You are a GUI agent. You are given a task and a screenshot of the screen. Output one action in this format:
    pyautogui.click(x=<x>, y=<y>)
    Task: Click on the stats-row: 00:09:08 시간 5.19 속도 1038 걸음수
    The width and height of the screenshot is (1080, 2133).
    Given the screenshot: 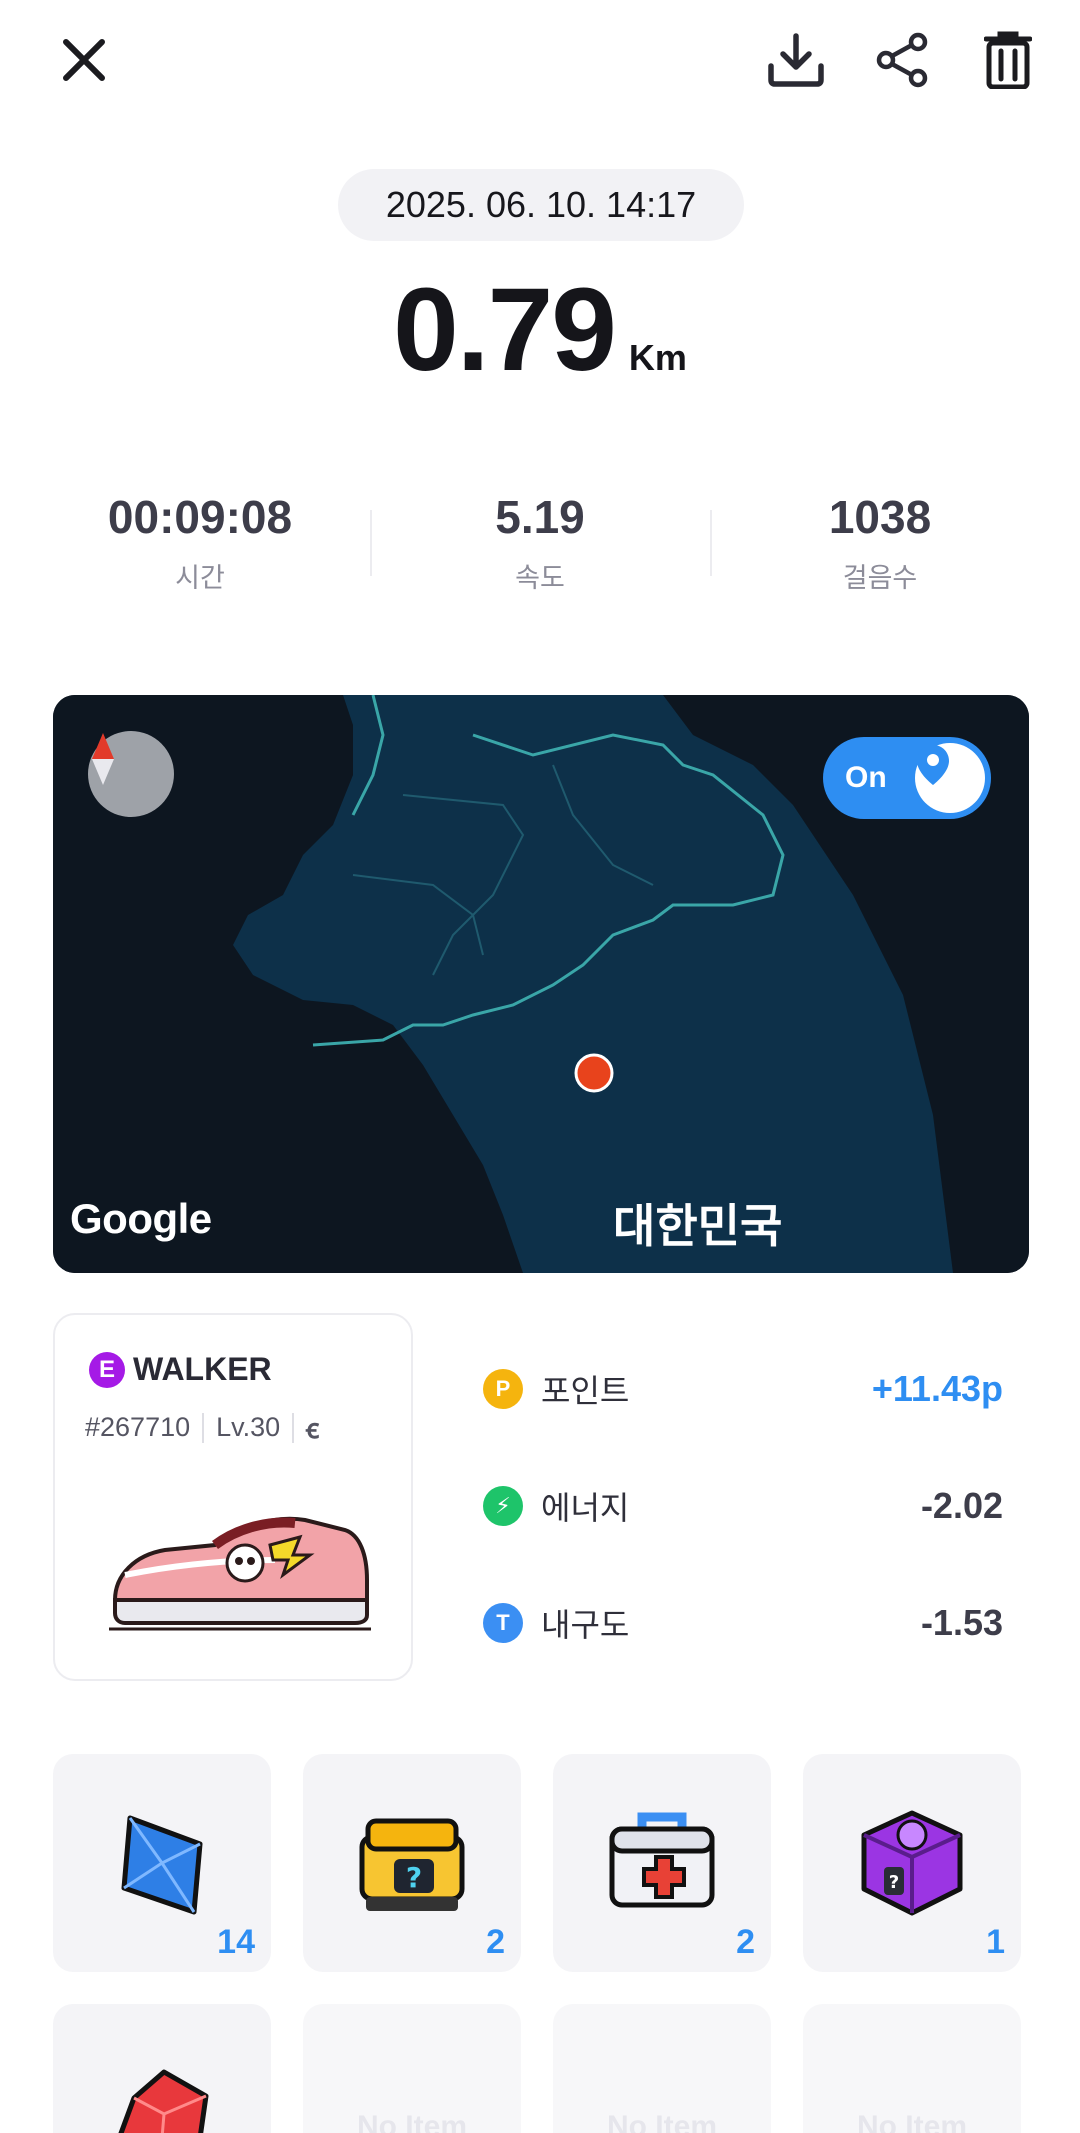 What is the action you would take?
    pyautogui.click(x=540, y=550)
    